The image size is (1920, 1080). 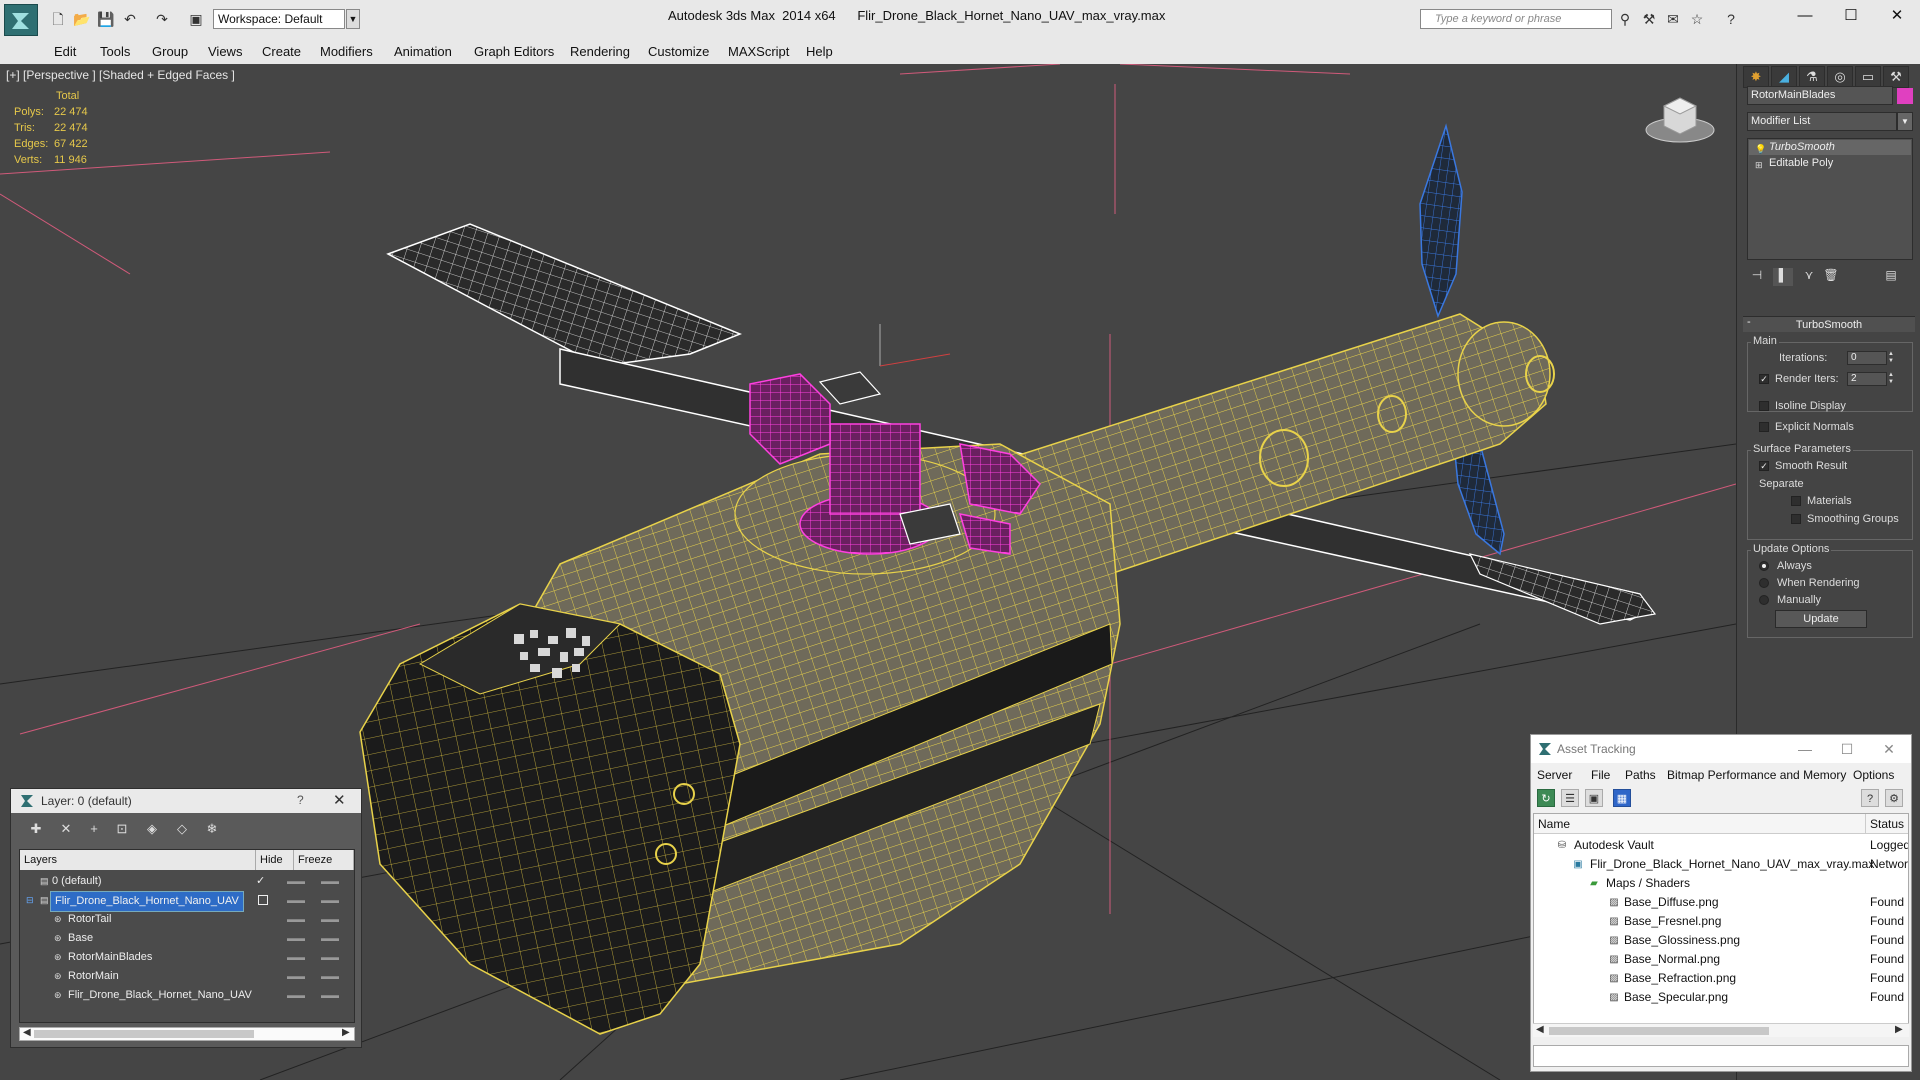 I want to click on asset-row: ▨ Base_Diffuse.png Found, so click(x=1721, y=902).